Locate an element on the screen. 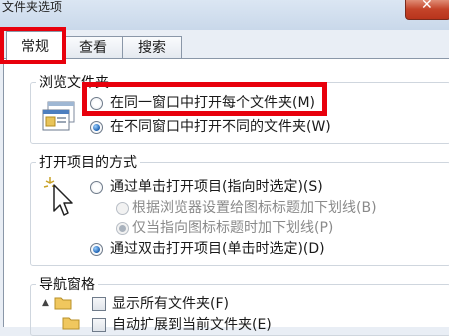  folder-window-icon is located at coordinates (58, 116).